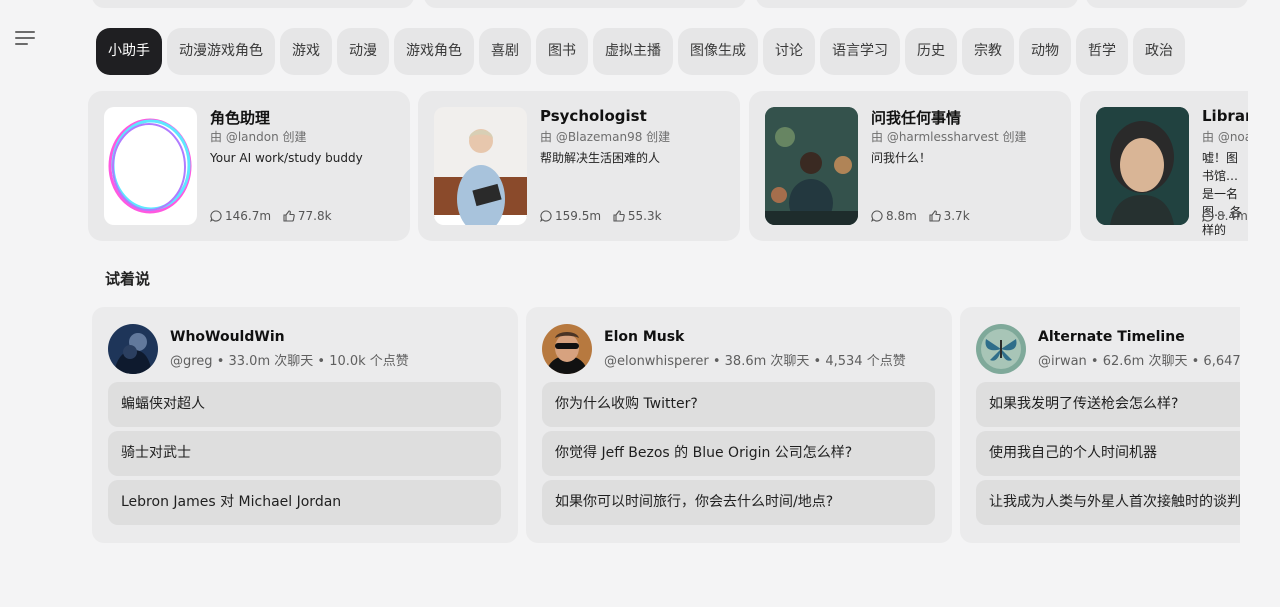 This screenshot has height=607, width=1280. Describe the element at coordinates (1145, 361) in the screenshot. I see `chat-count: 62.6m 次聊天` at that location.